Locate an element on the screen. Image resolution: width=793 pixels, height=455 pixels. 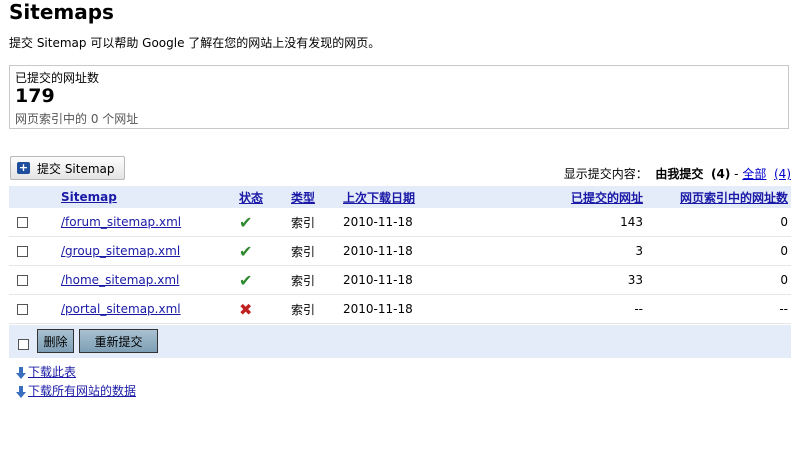
sitemap-link: /portal_sitemap.xml is located at coordinates (121, 309).